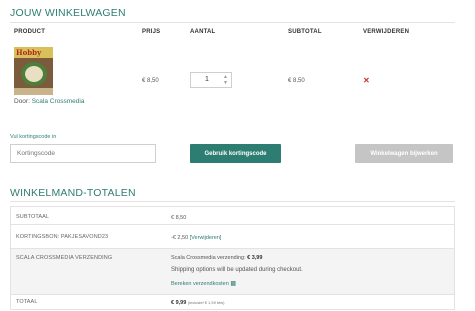 The image size is (475, 311). I want to click on coupon-discount: -€ 2,50, so click(180, 238).